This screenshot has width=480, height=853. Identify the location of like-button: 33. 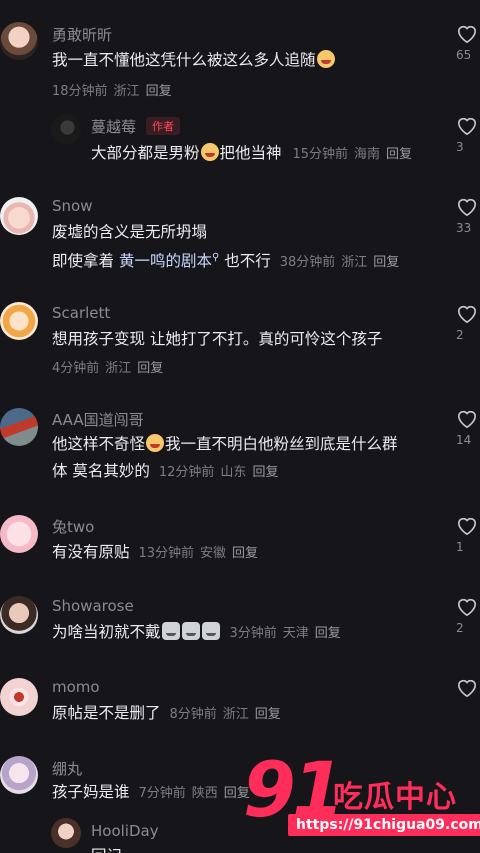
(468, 216).